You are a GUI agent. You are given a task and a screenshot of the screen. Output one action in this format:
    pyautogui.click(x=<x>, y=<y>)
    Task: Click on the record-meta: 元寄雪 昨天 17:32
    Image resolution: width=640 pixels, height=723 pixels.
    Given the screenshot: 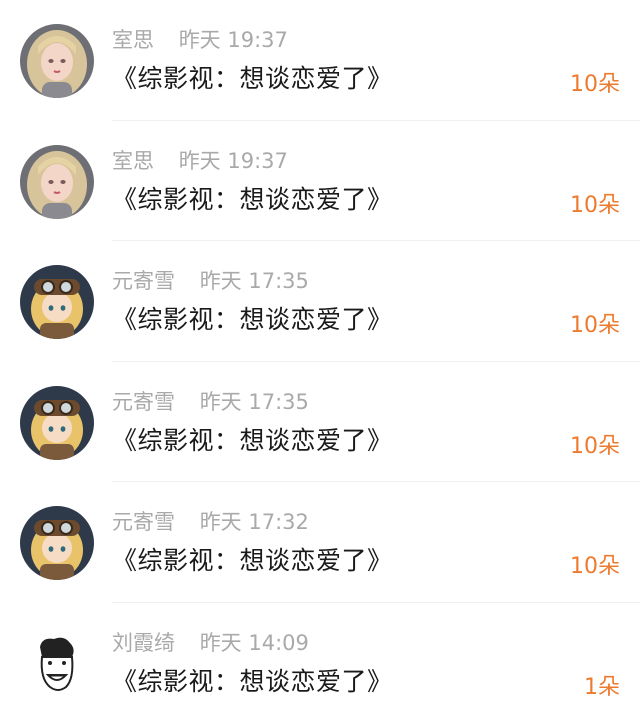 What is the action you would take?
    pyautogui.click(x=210, y=521)
    